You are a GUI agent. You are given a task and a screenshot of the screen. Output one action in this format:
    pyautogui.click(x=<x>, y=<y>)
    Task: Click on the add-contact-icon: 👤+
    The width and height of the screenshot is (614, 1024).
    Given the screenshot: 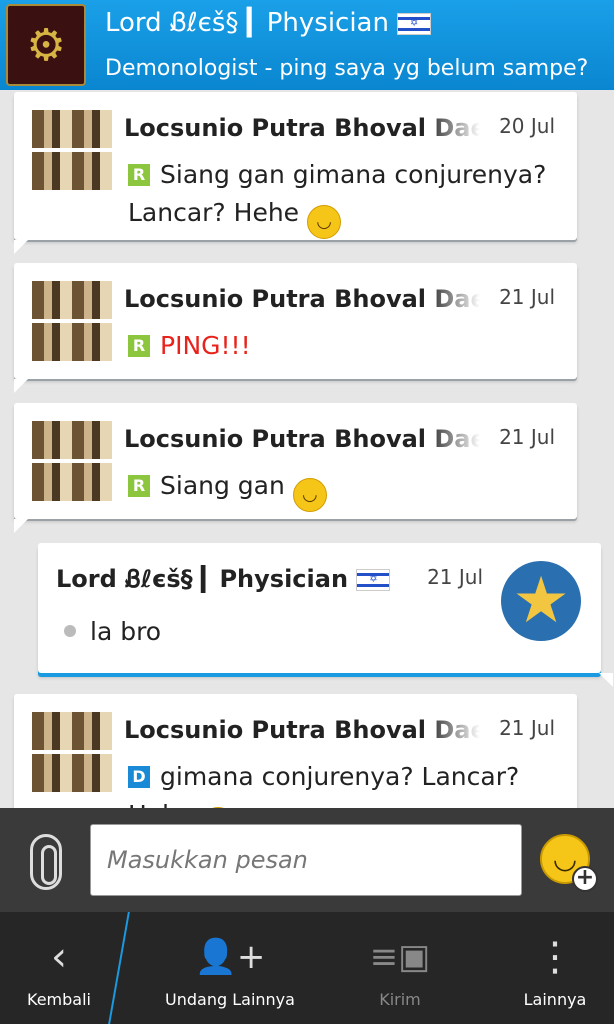 What is the action you would take?
    pyautogui.click(x=230, y=957)
    